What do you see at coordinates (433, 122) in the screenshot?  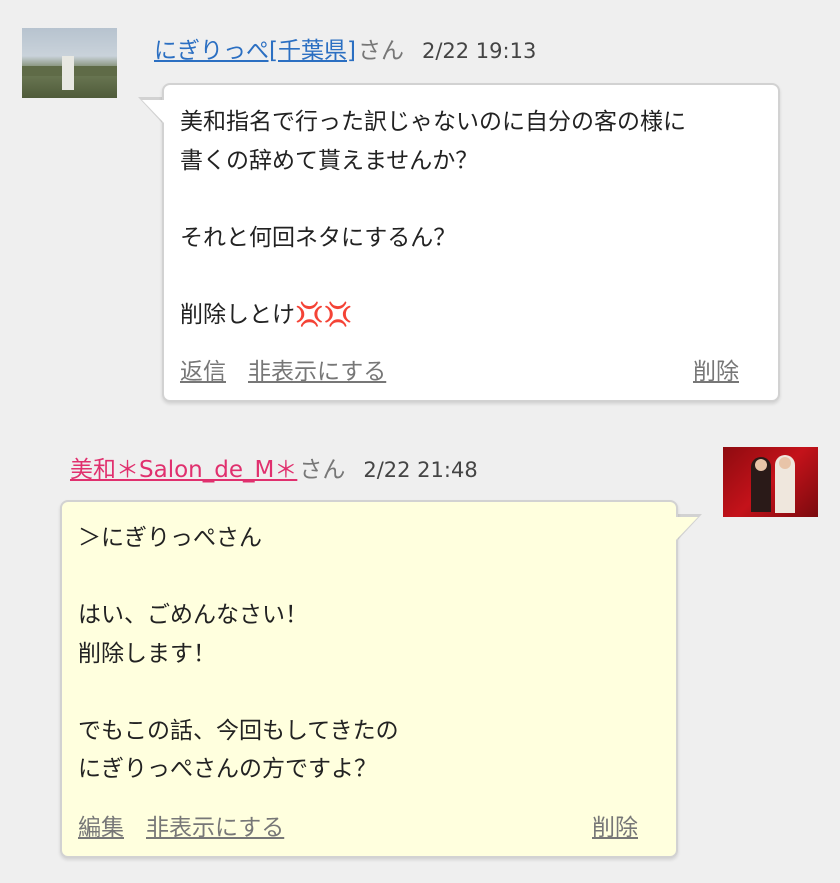 I see `comment-line: 美和指名で行った訳じゃないのに自分の客の様に` at bounding box center [433, 122].